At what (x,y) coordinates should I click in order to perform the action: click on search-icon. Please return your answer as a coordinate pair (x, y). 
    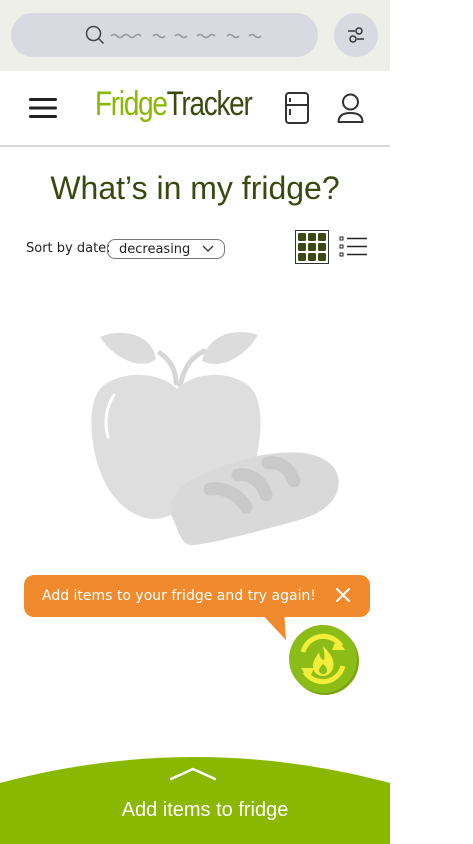
    Looking at the image, I should click on (95, 35).